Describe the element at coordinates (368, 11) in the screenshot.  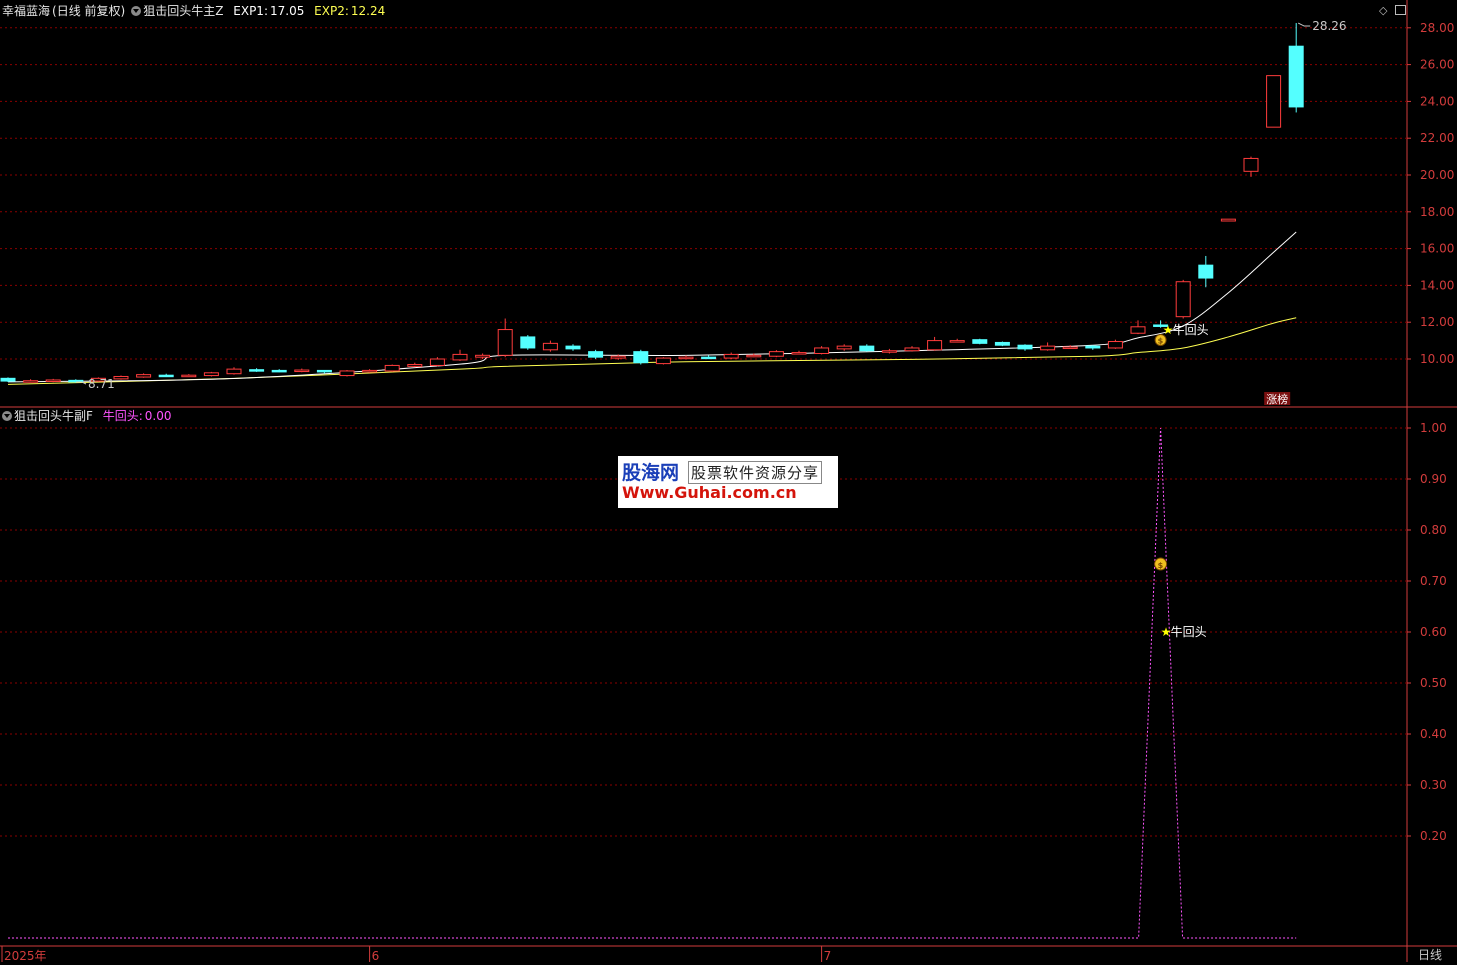
I see `exp2-value: 12.24` at that location.